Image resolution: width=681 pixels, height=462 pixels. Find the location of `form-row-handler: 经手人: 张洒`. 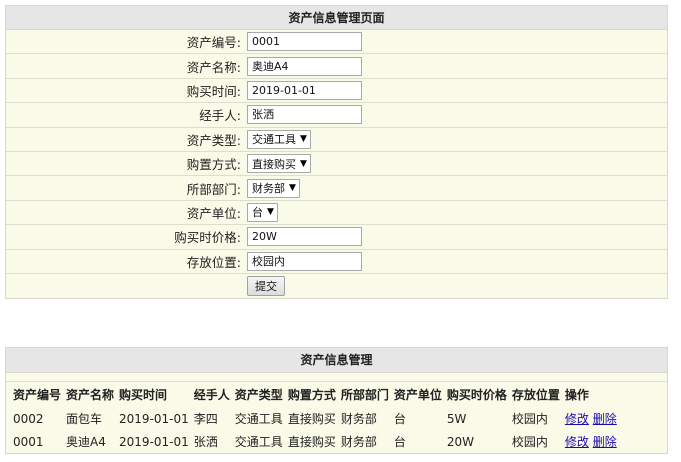

form-row-handler: 经手人: 张洒 is located at coordinates (336, 115).